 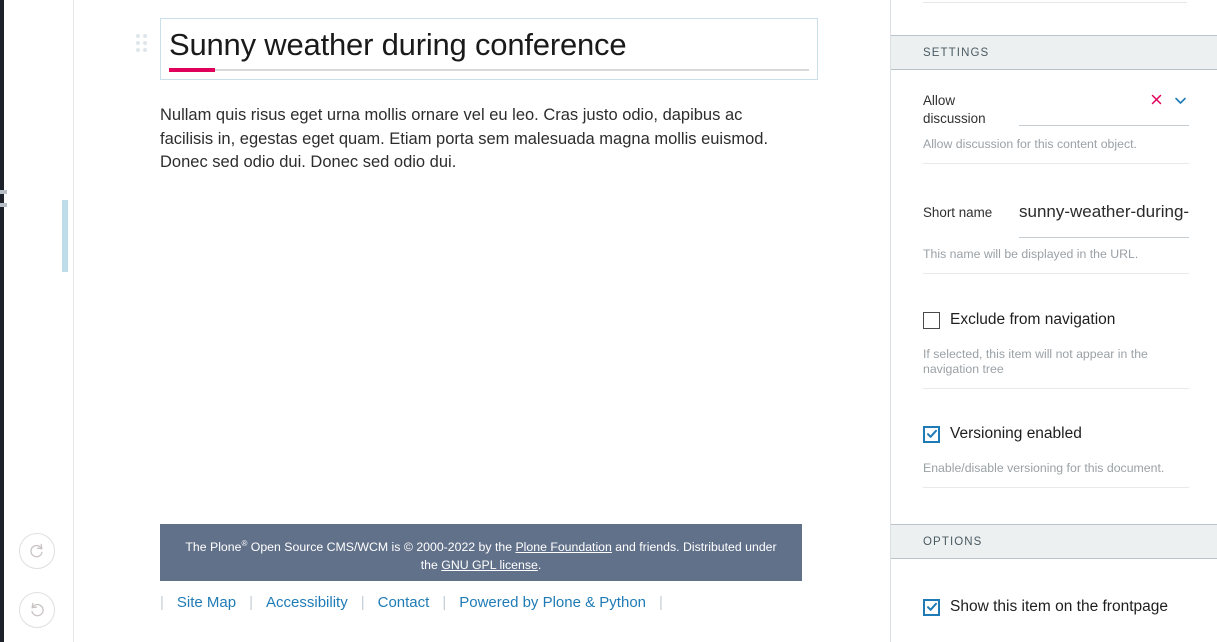 What do you see at coordinates (1059, 606) in the screenshot?
I see `checkbox-label-show-on-frontpage: Show this item on the frontpage` at bounding box center [1059, 606].